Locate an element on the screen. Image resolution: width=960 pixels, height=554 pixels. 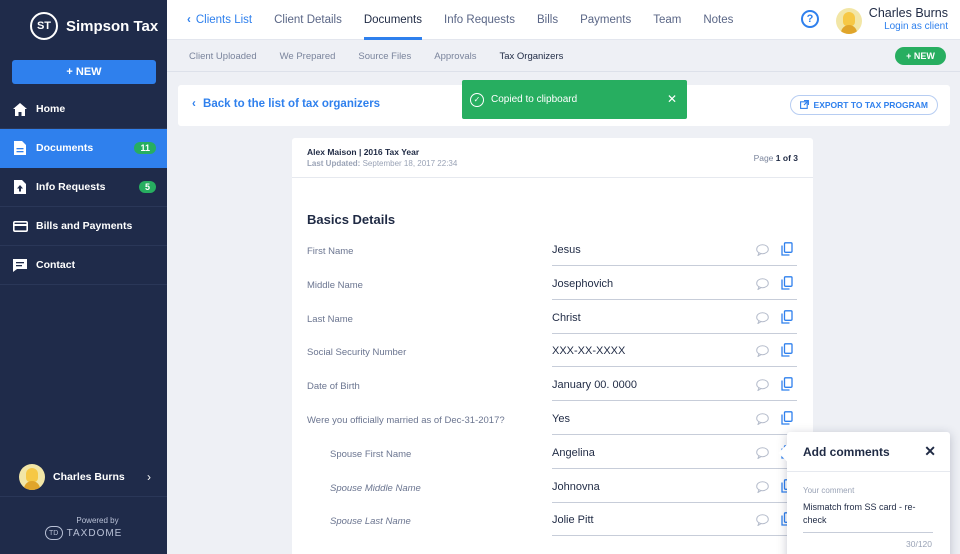
sidebar-item-home: Home is located at coordinates (83, 109).